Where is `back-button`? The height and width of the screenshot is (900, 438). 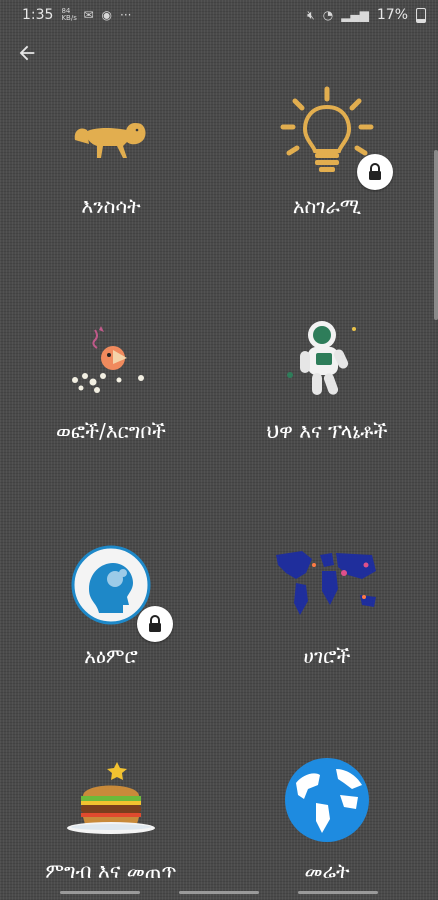
back-button is located at coordinates (27, 53).